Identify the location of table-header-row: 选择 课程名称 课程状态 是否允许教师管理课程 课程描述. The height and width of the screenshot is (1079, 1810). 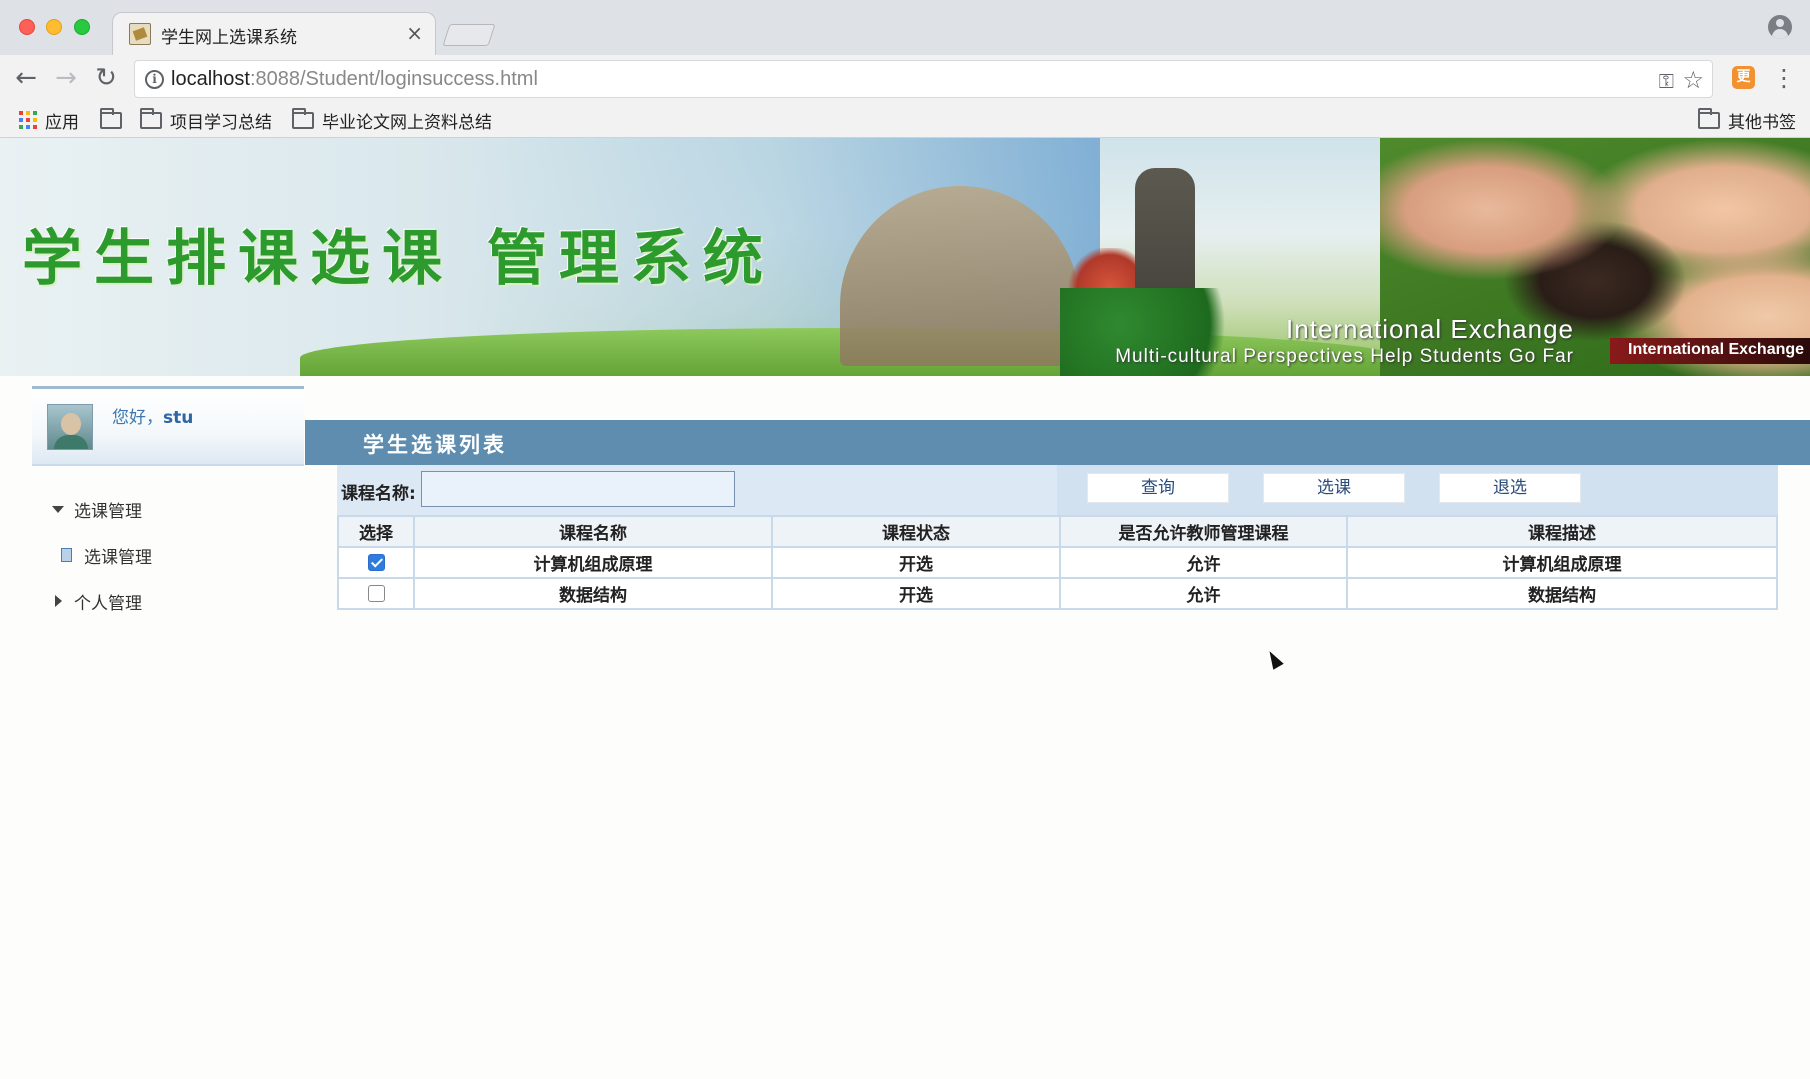
(1057, 531).